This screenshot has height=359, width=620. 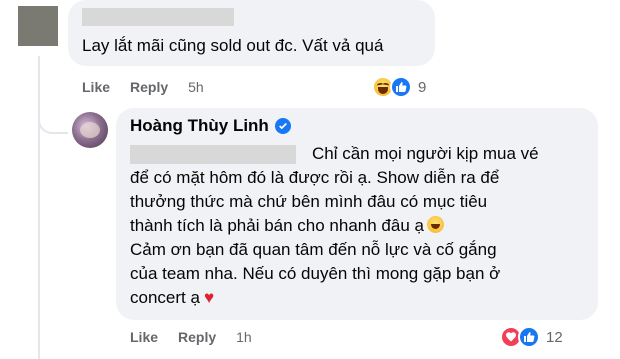 What do you see at coordinates (38, 26) in the screenshot?
I see `avatar-redacted` at bounding box center [38, 26].